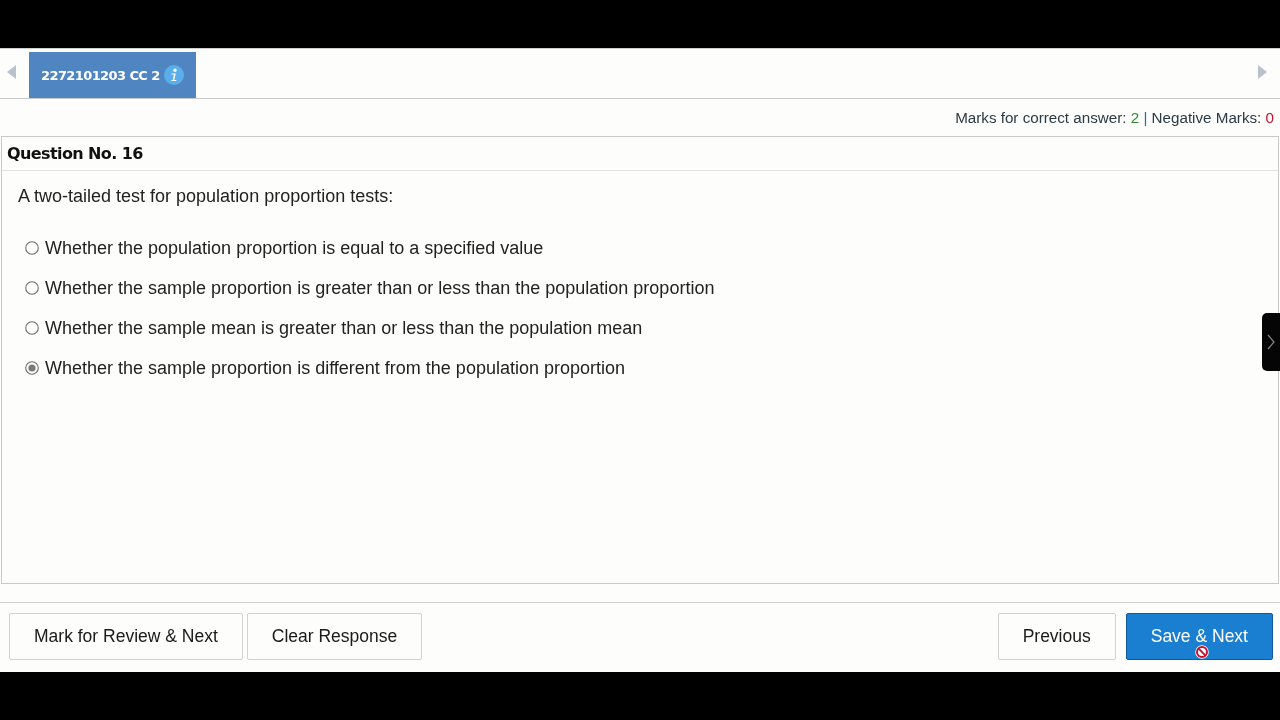  What do you see at coordinates (126, 636) in the screenshot?
I see `action-button: Mark for Review & Next` at bounding box center [126, 636].